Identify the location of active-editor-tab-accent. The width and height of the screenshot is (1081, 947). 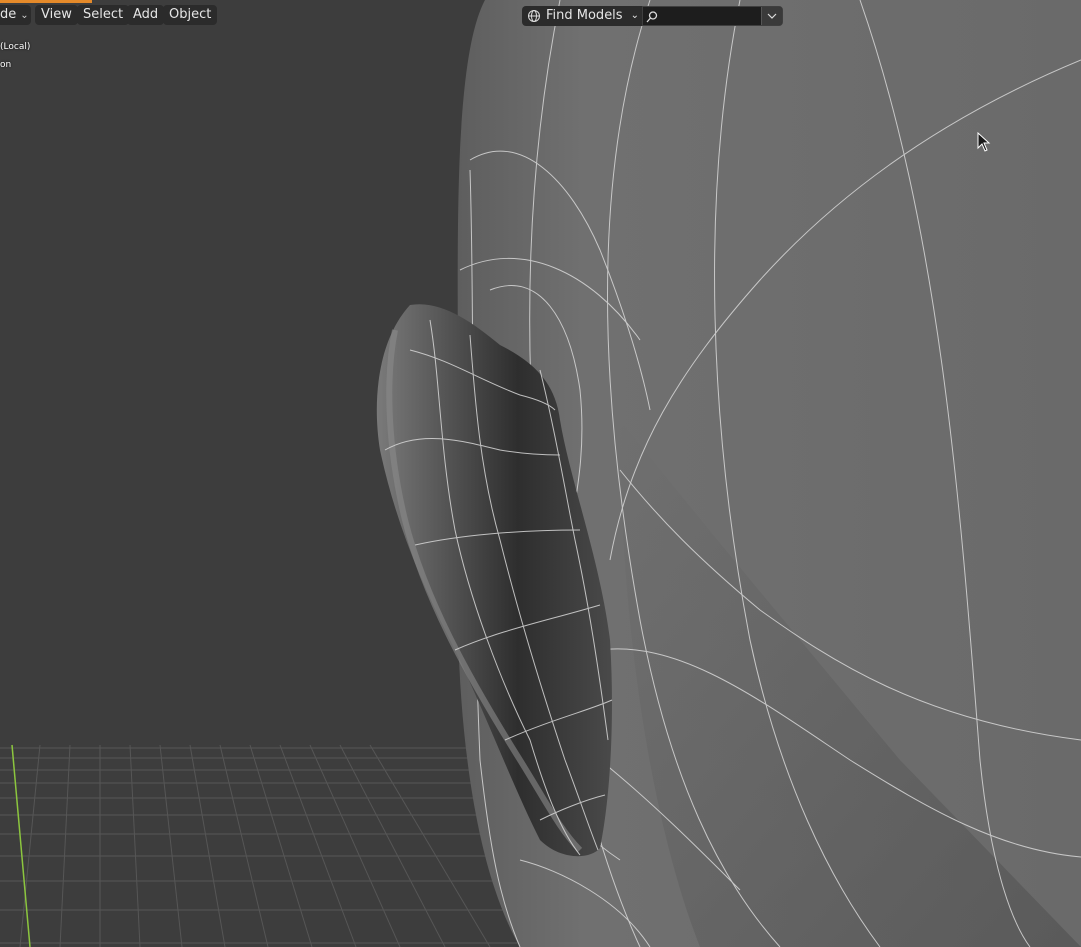
(46, 1).